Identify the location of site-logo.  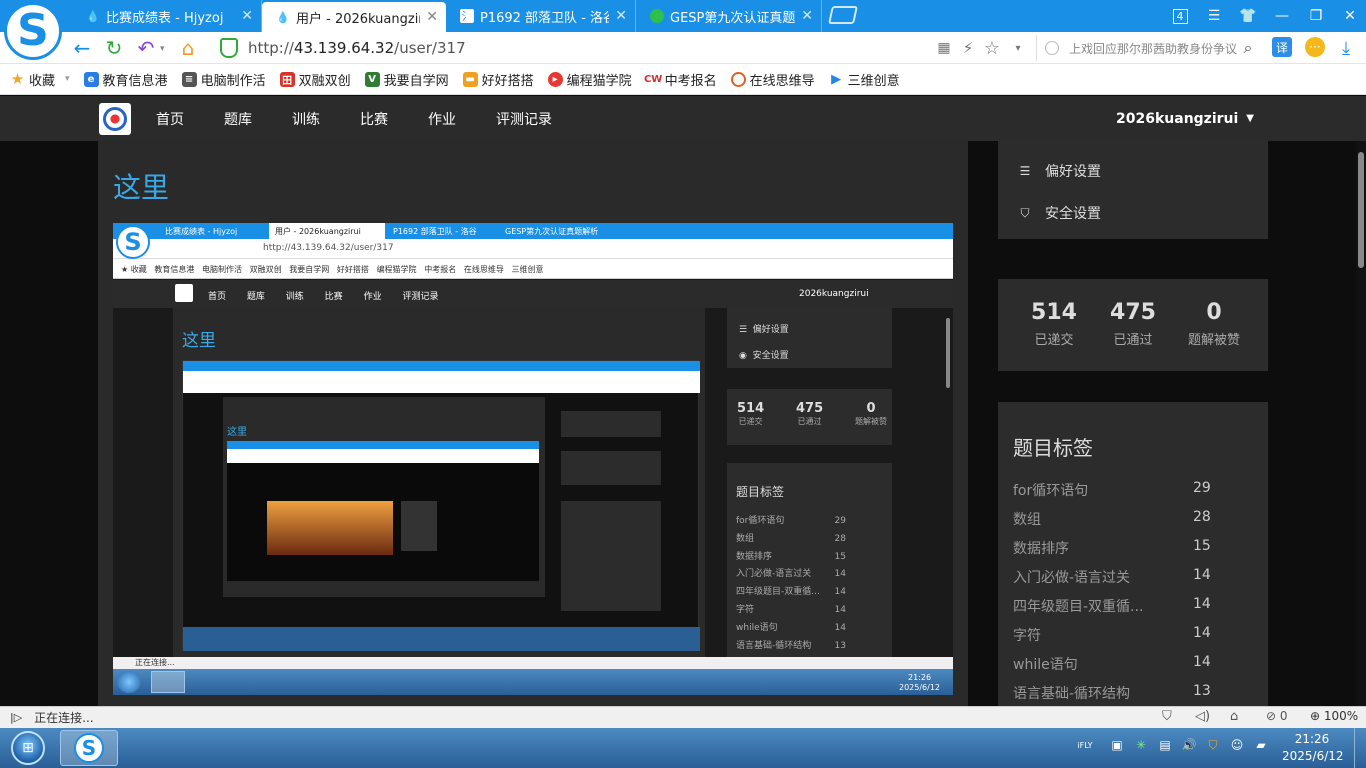
(115, 119).